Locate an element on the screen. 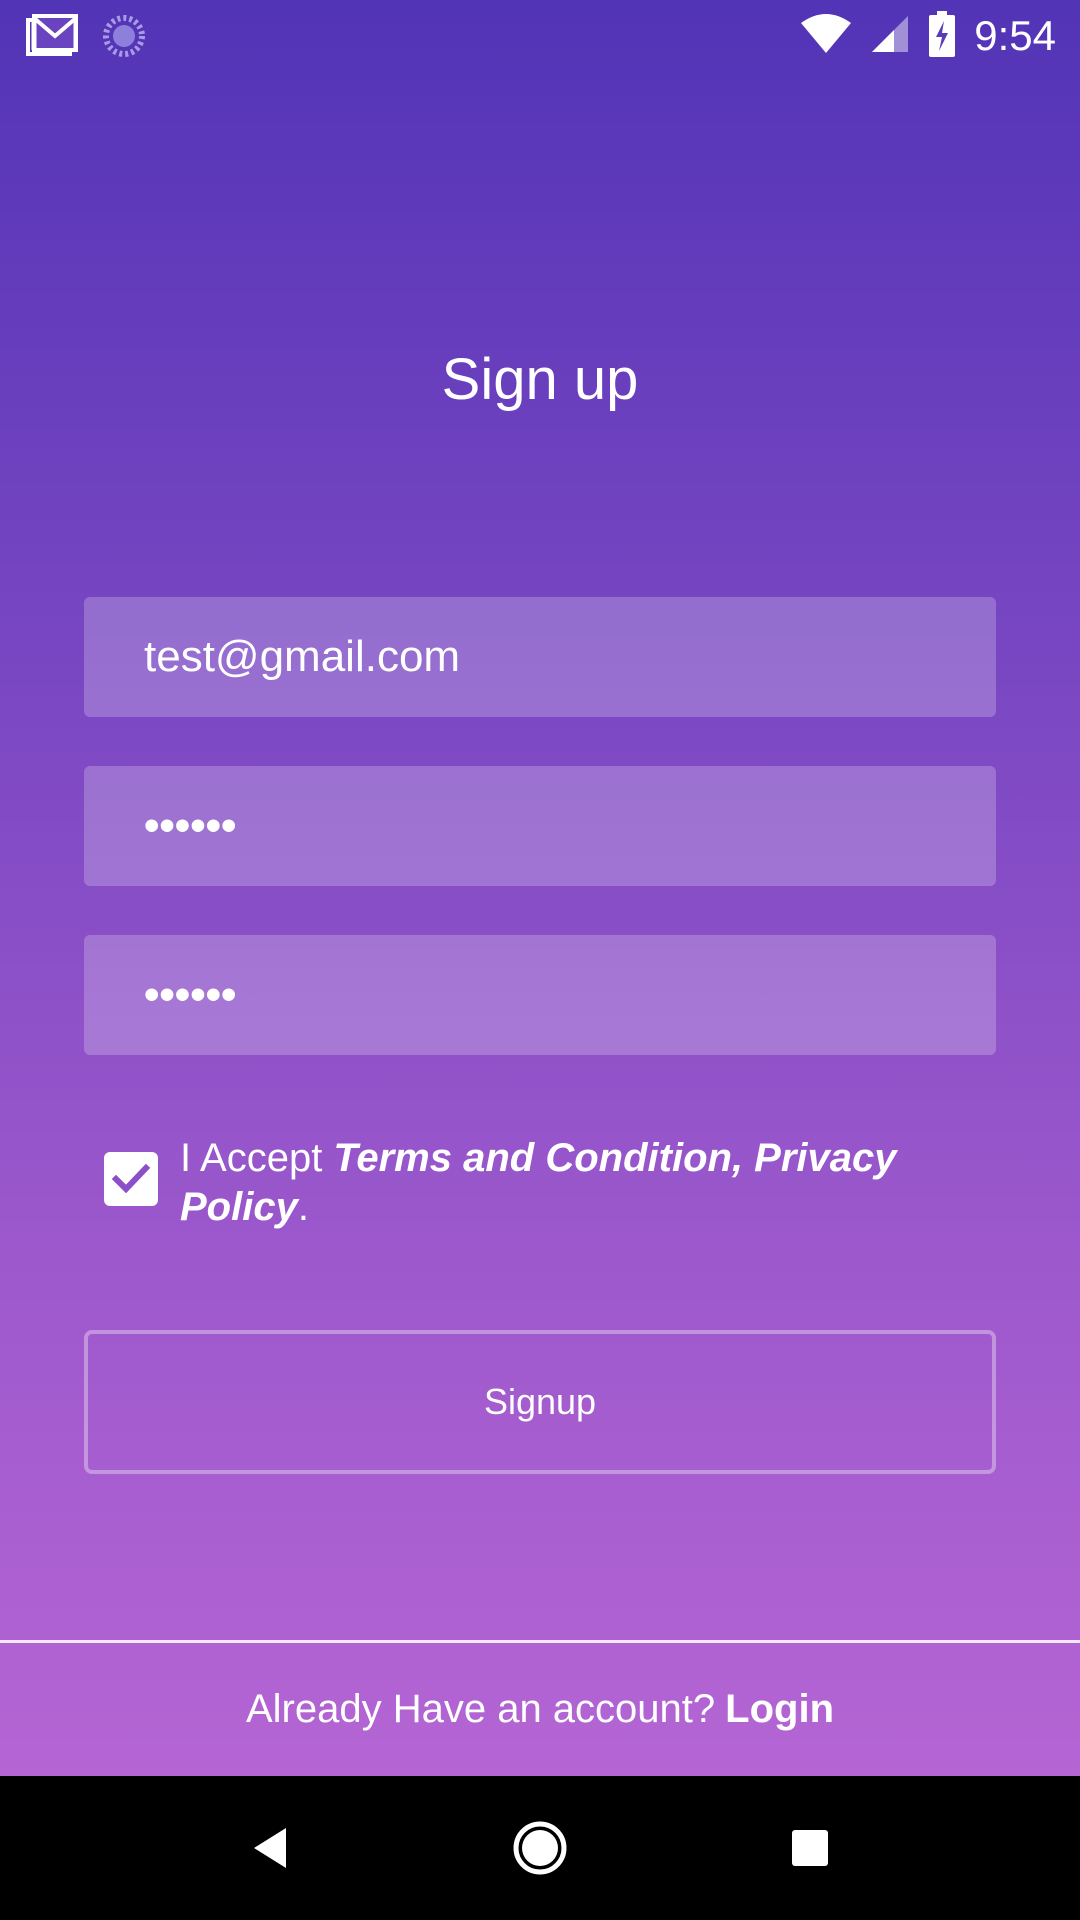 This screenshot has height=1920, width=1080. email-value: test@gmail.com is located at coordinates (302, 656).